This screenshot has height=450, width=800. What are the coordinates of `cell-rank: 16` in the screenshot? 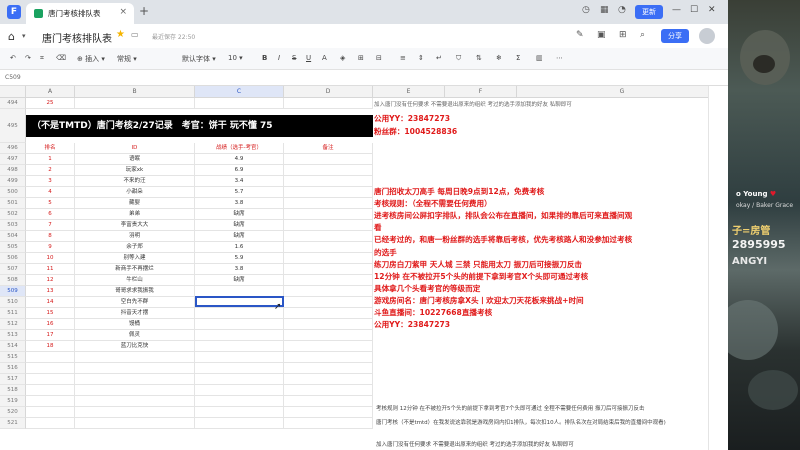 It's located at (50, 324).